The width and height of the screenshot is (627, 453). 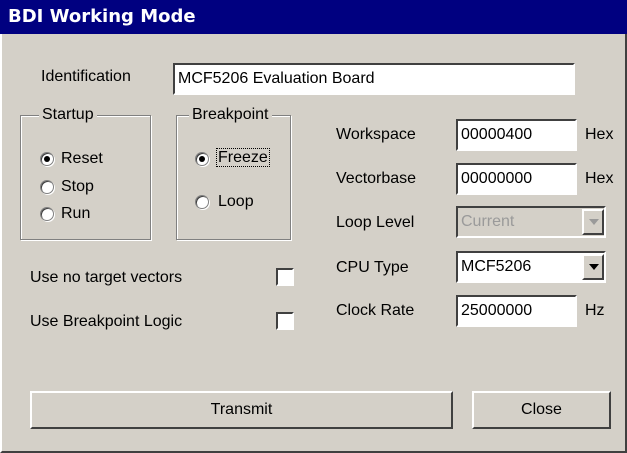 I want to click on vectorbase-input: 00000000, so click(x=516, y=179).